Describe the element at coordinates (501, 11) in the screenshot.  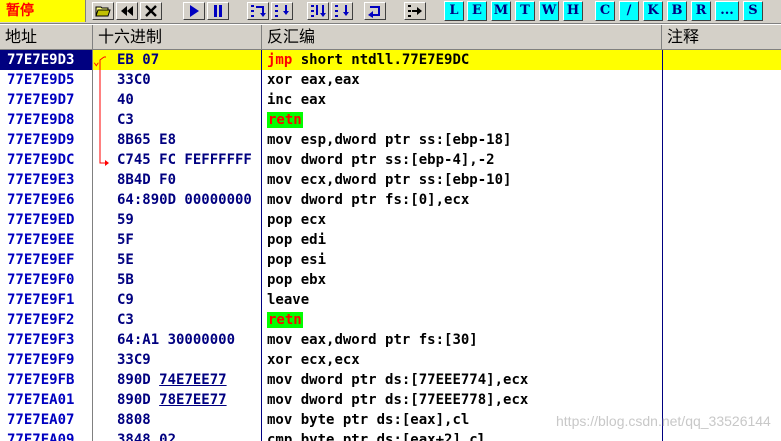
I see `memory-window-button: M` at that location.